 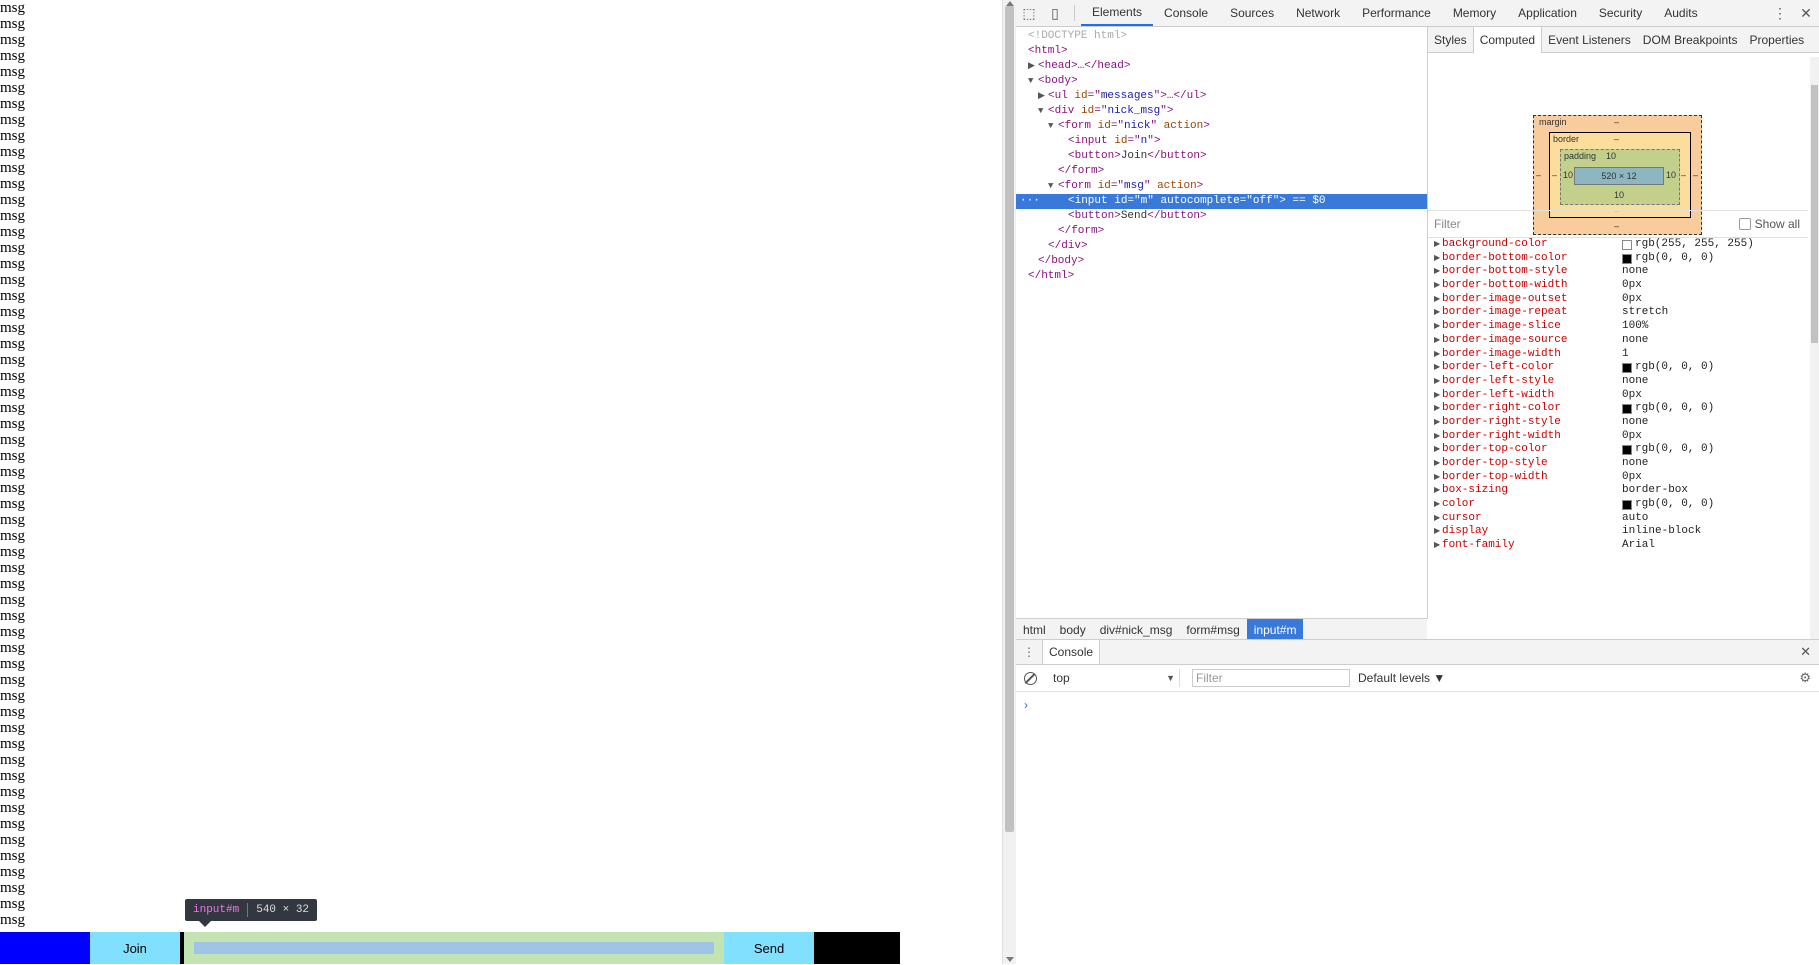 I want to click on computed-property-row: ▶ display inline-block, so click(x=1618, y=532).